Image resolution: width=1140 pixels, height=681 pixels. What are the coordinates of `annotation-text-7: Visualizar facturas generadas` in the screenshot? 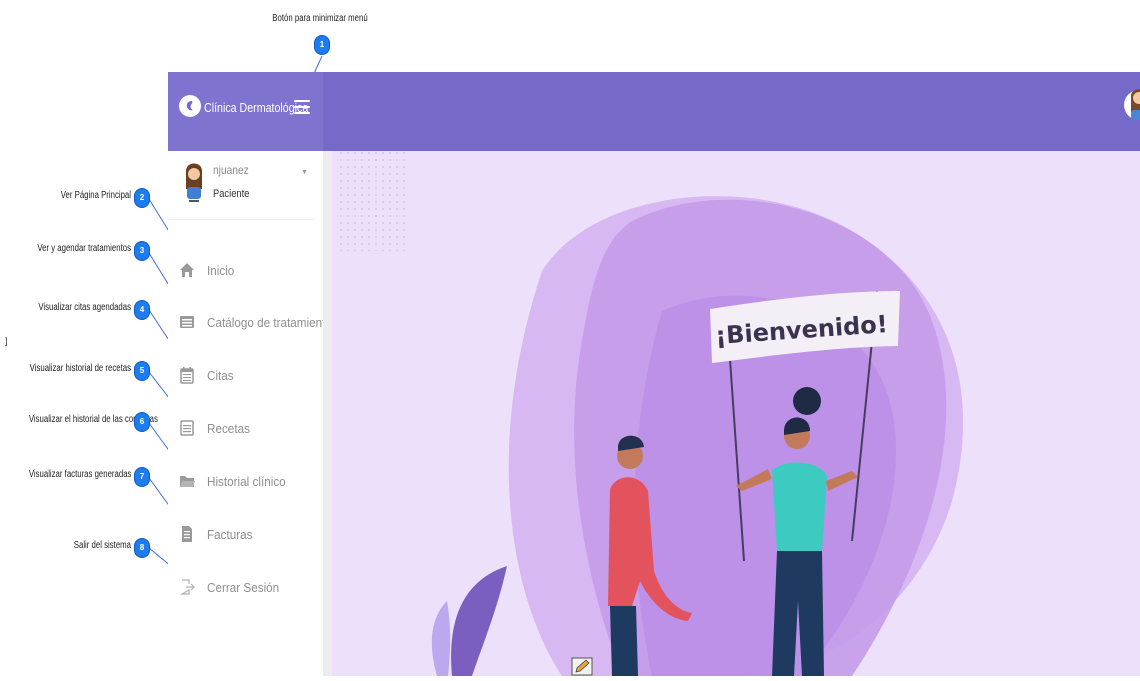 It's located at (80, 474).